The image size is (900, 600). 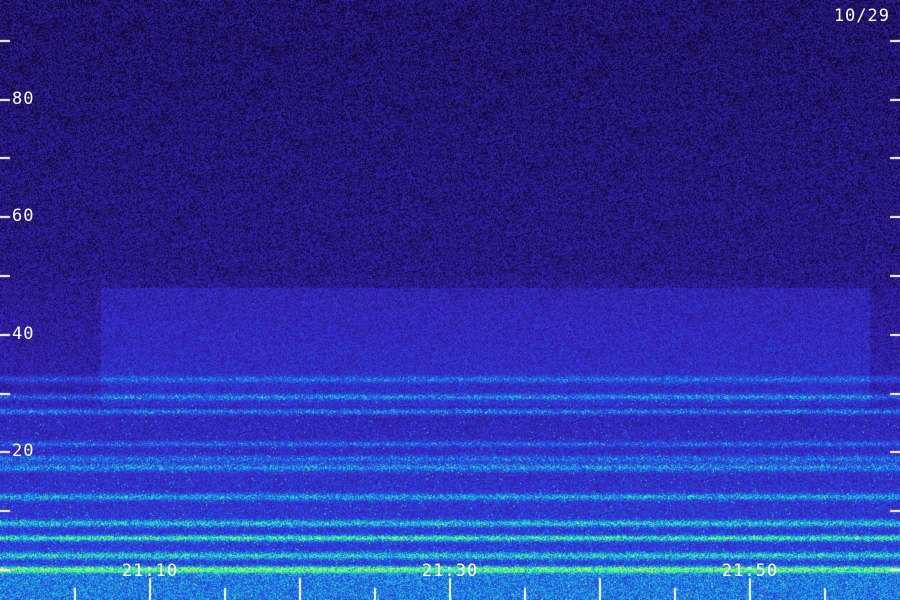 I want to click on y-tick-label: 80, so click(x=23, y=98).